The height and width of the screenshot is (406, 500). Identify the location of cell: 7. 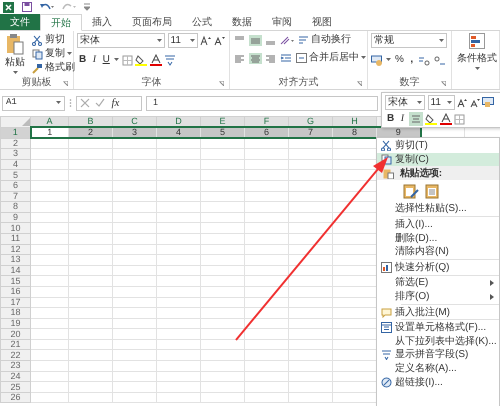
(310, 132).